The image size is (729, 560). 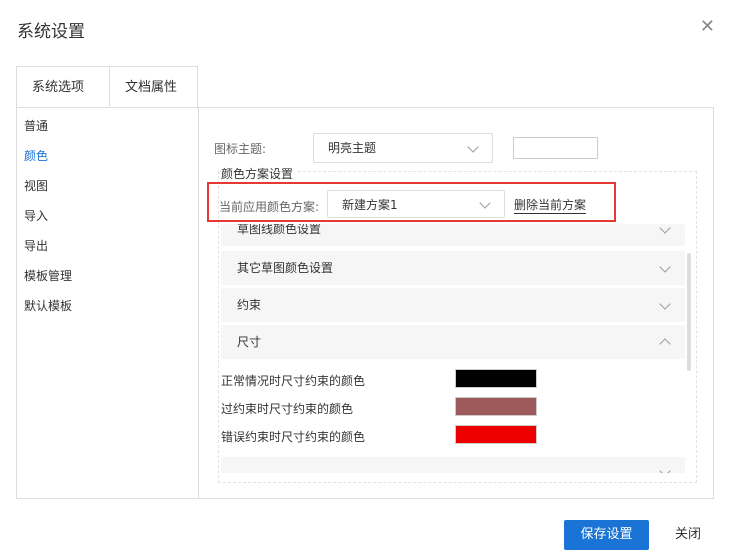 I want to click on over-constrained-color-swatch, so click(x=496, y=406).